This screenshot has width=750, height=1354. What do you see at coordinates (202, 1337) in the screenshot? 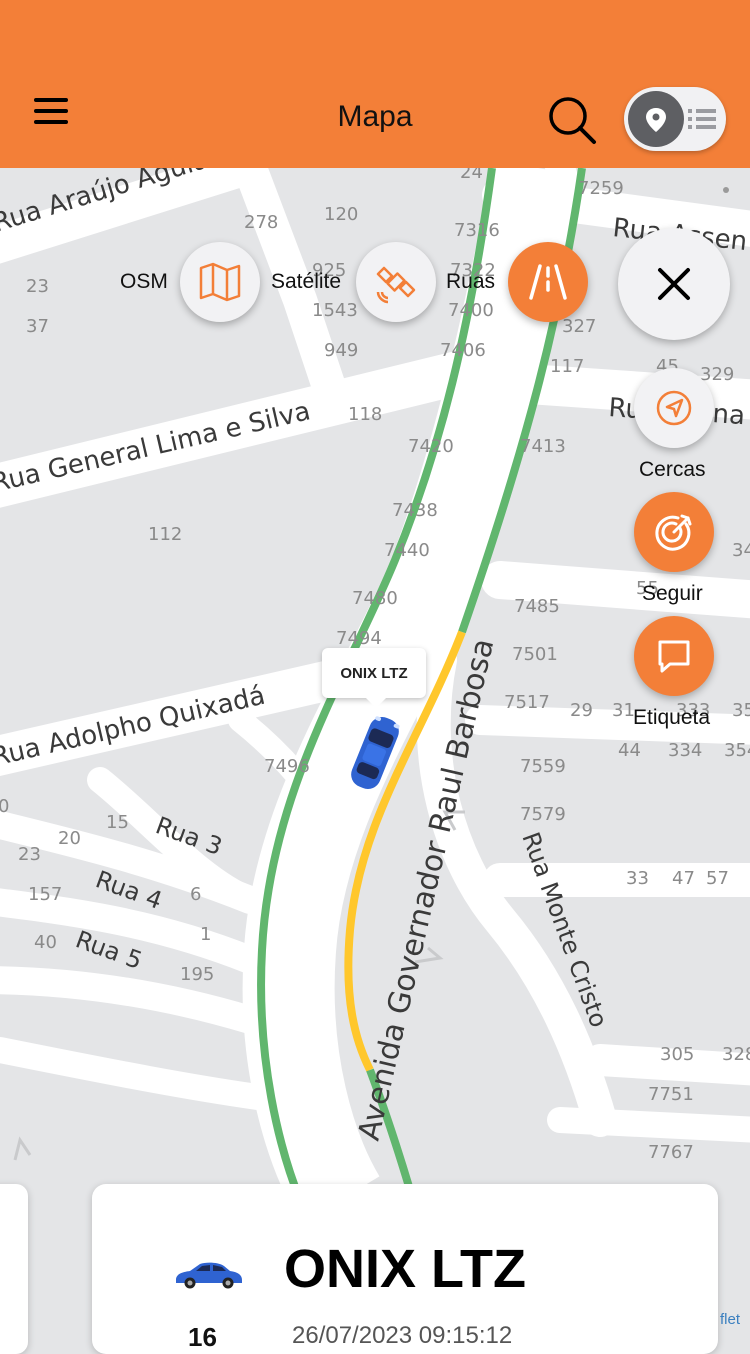
I see `vehicle-speed: 16` at bounding box center [202, 1337].